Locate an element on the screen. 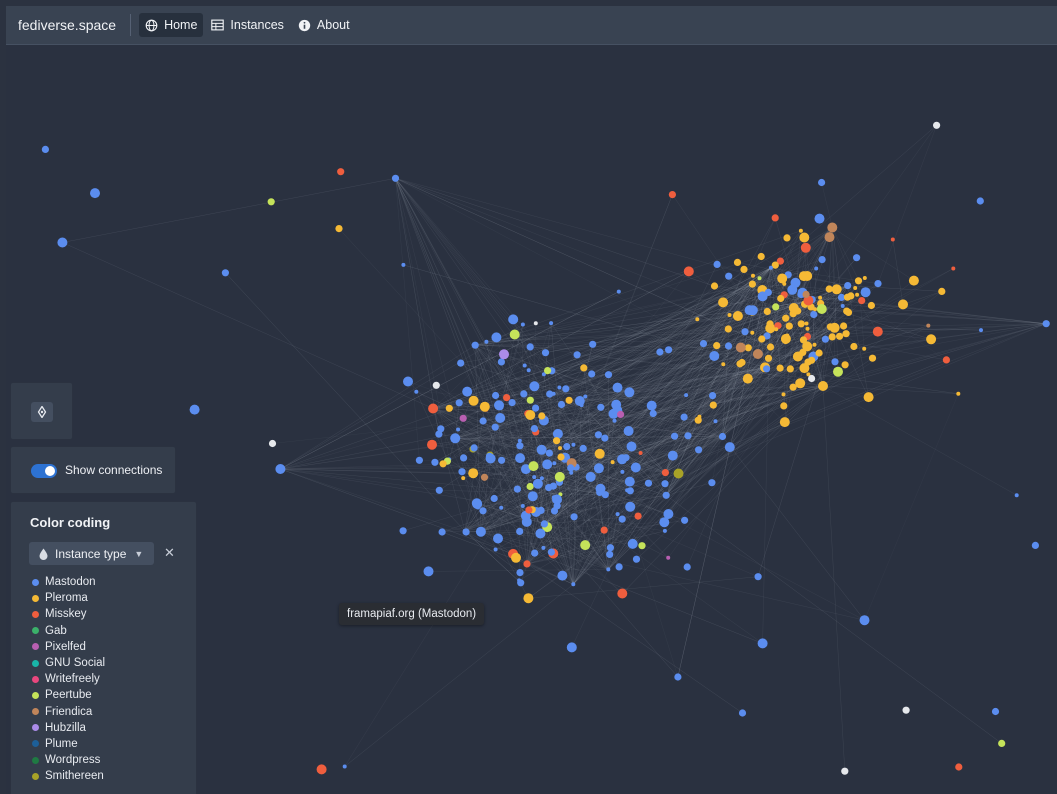 The image size is (1057, 794). instance-node-unknown is located at coordinates (436, 385).